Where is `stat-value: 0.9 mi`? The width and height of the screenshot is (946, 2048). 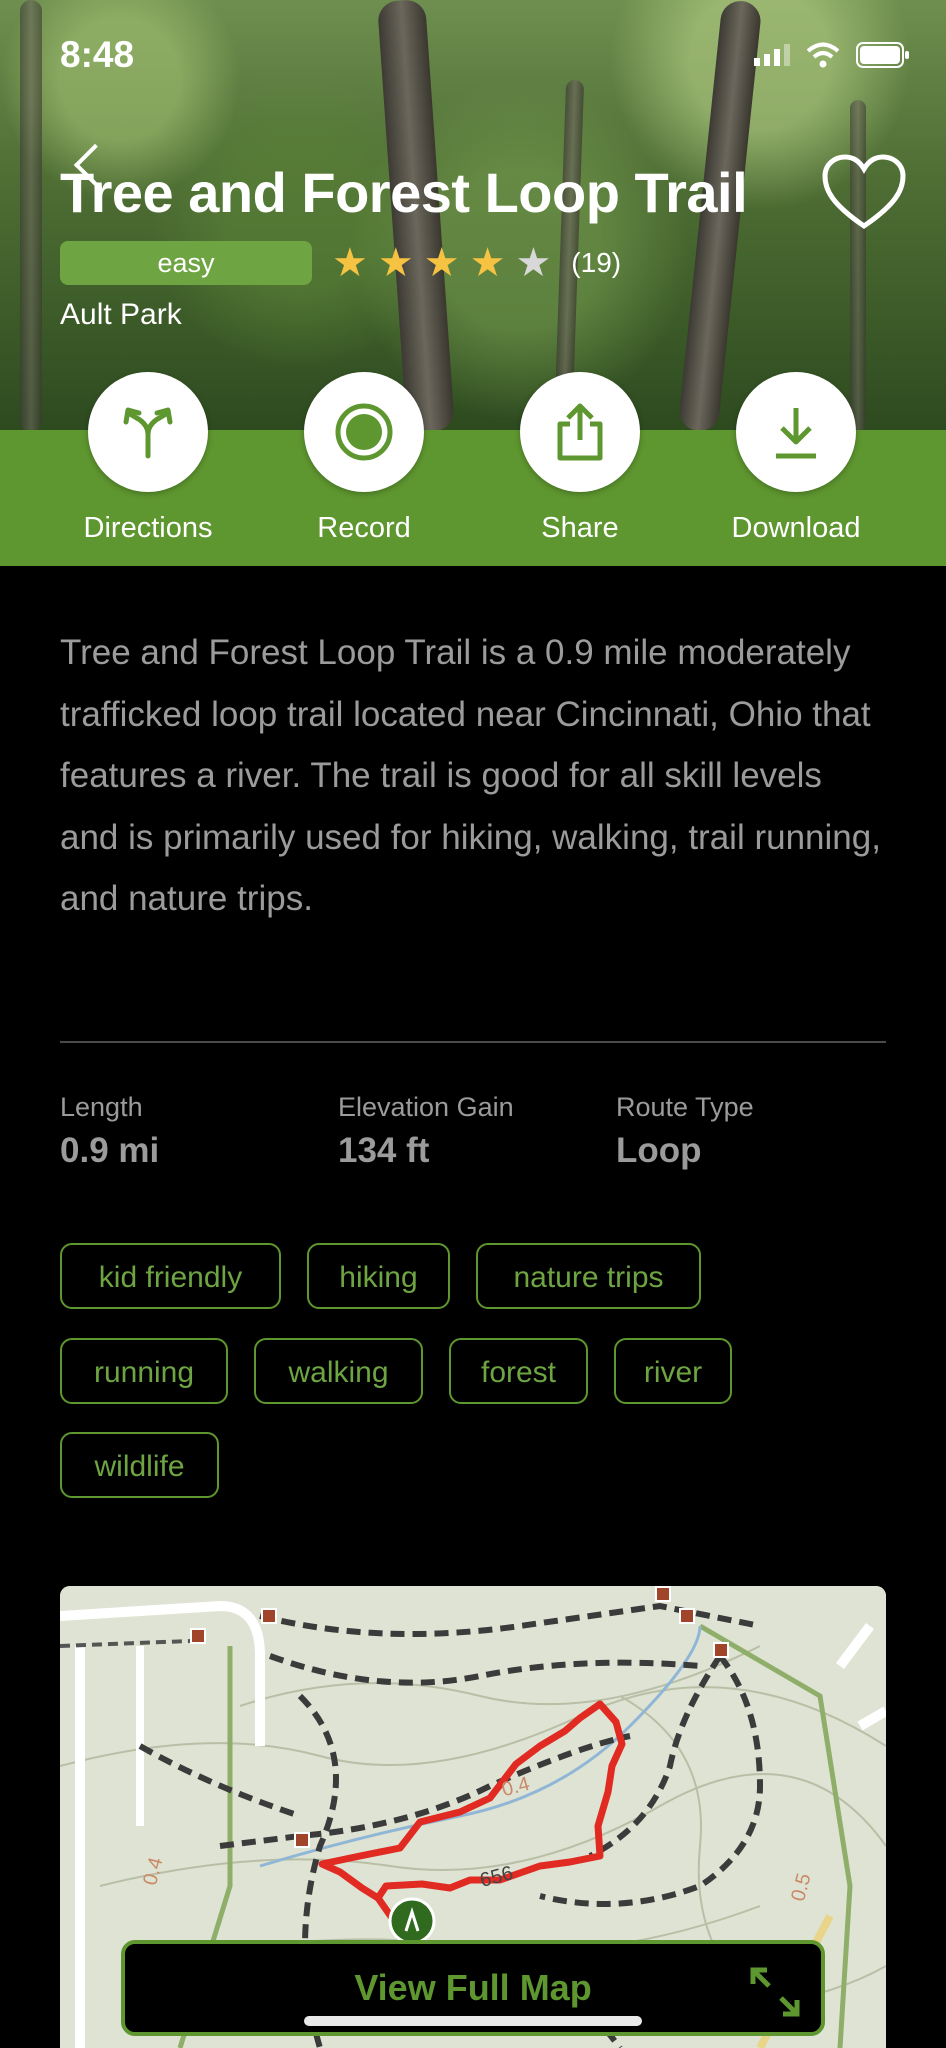 stat-value: 0.9 mi is located at coordinates (110, 1150).